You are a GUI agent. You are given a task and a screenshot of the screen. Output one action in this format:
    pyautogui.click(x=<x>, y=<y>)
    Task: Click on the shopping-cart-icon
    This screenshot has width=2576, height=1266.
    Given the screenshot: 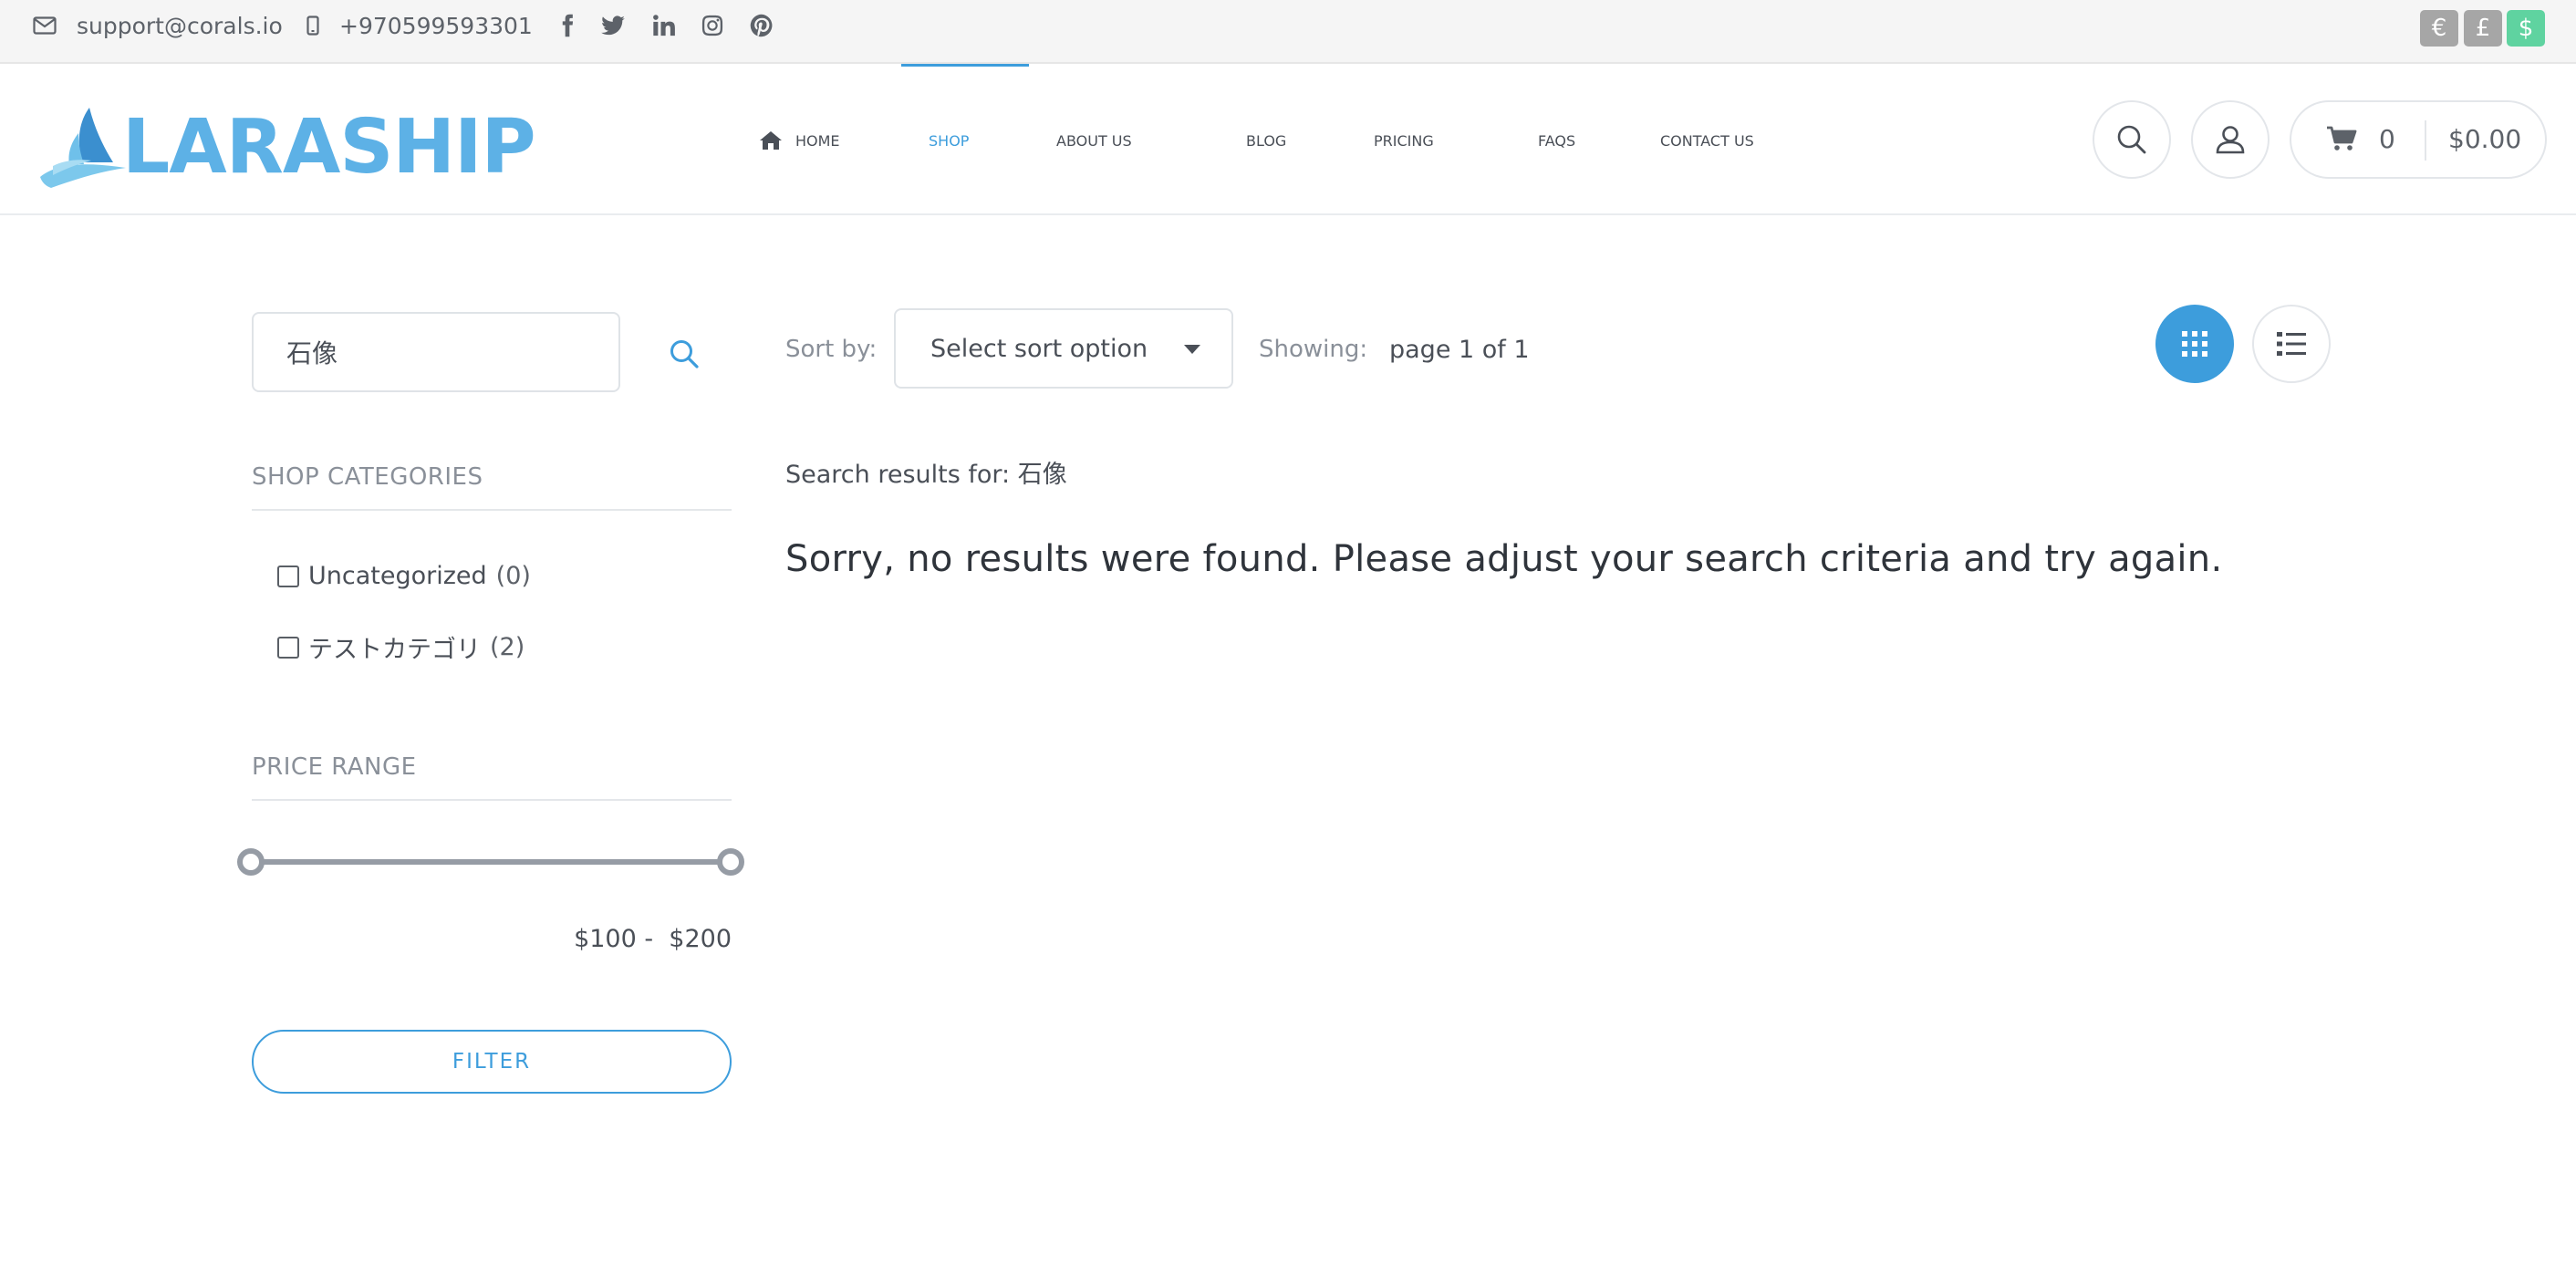 What is the action you would take?
    pyautogui.click(x=2342, y=138)
    